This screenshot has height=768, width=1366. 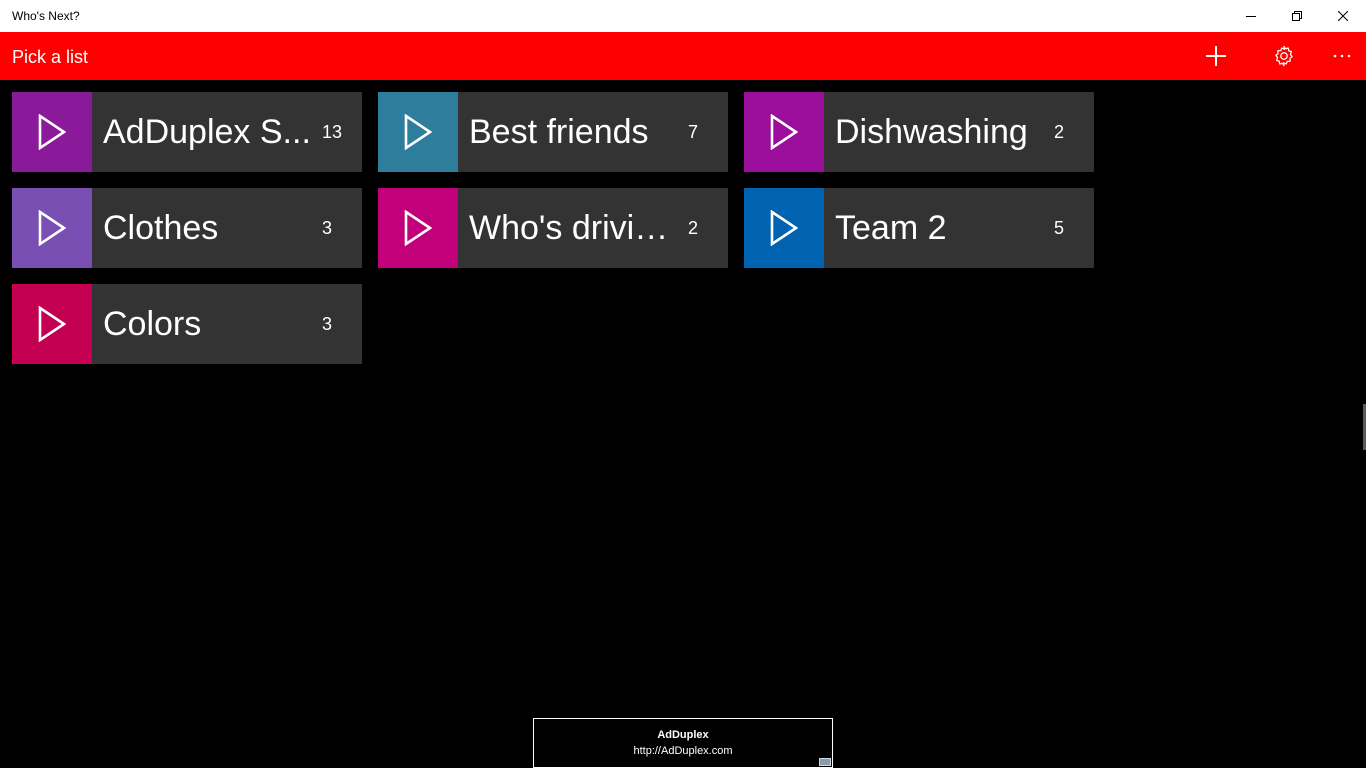 I want to click on list-count: 13, so click(x=332, y=132).